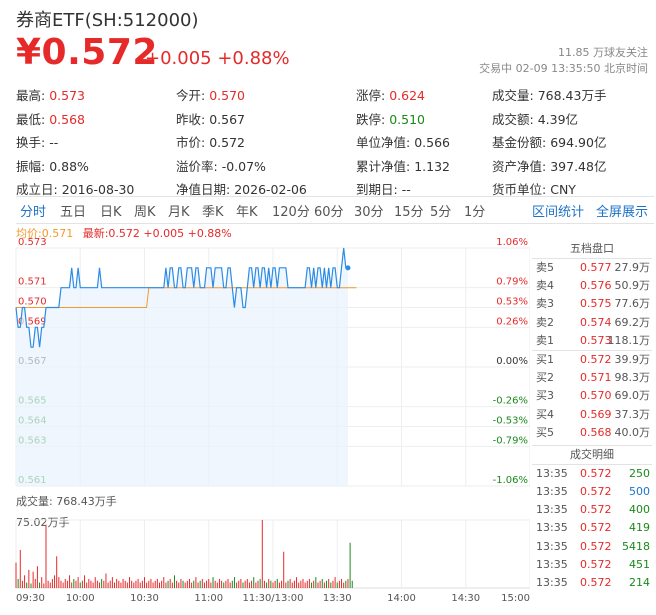 This screenshot has height=615, width=656. I want to click on ask-row: 卖1 0.573 118.1万, so click(592, 341).